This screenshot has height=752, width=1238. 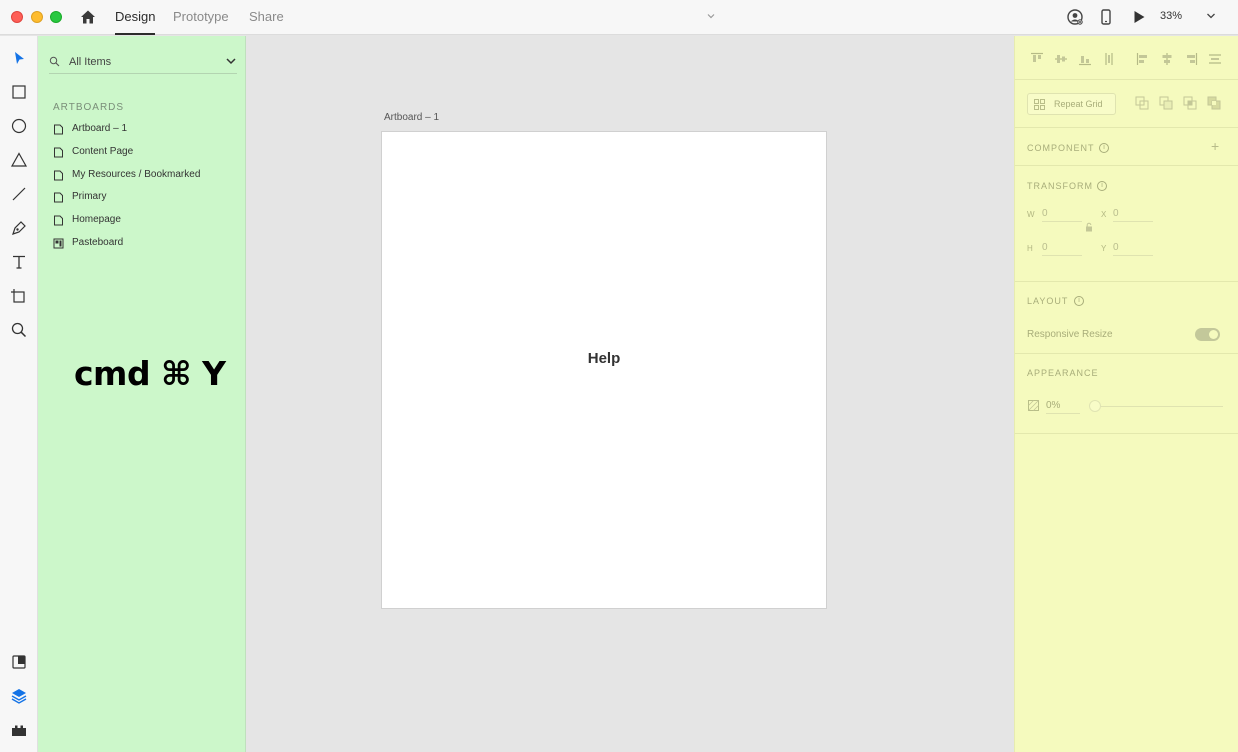 I want to click on text-tool-icon, so click(x=19, y=262).